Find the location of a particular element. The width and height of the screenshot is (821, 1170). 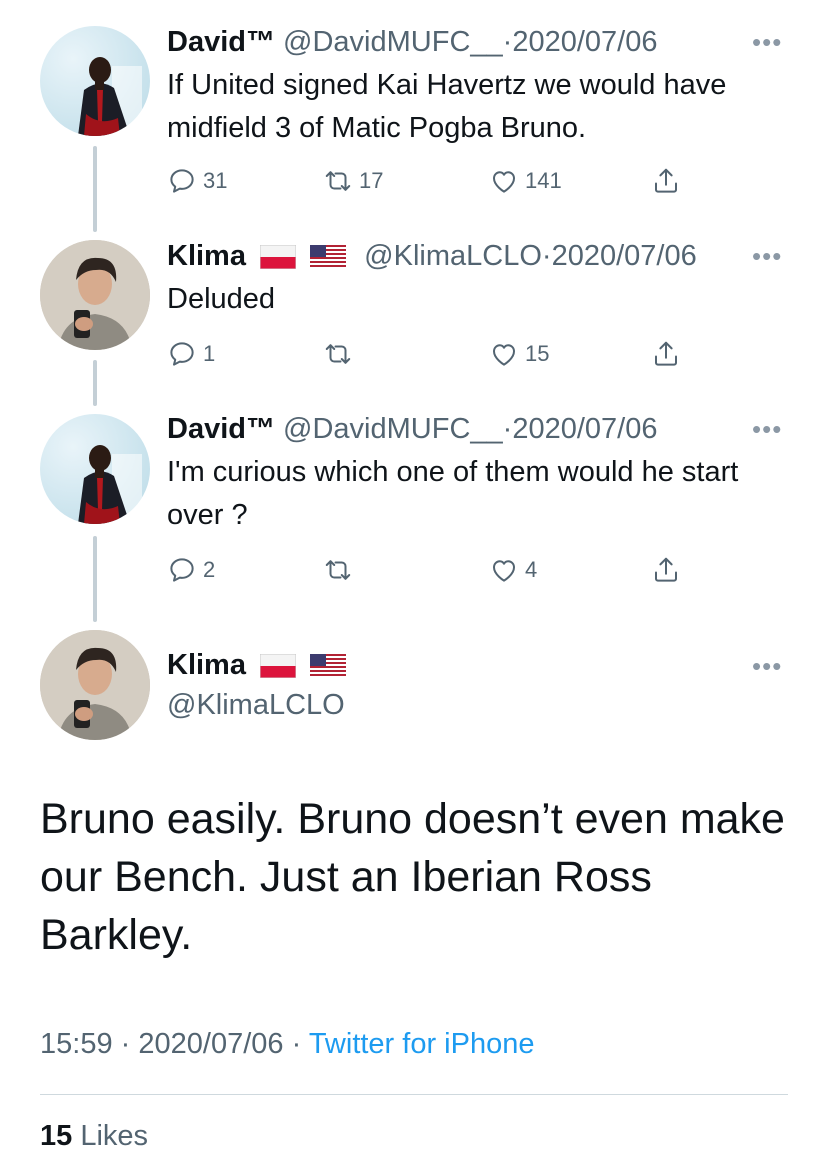

tweet-meta: 15:59 · 2020/07/06 · Twitter for iPhone is located at coordinates (287, 1044).